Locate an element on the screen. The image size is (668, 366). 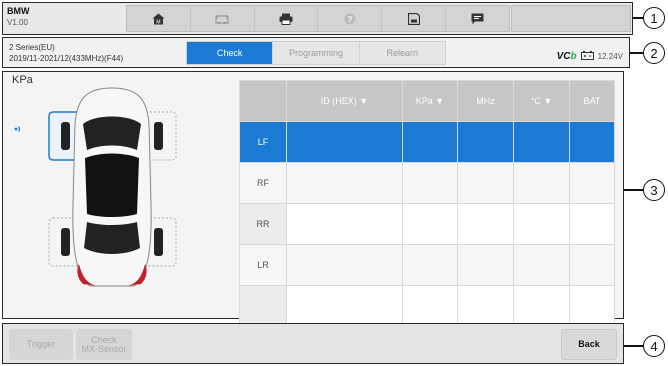
column-header-id: ID (HEX) ▼ is located at coordinates (344, 101).